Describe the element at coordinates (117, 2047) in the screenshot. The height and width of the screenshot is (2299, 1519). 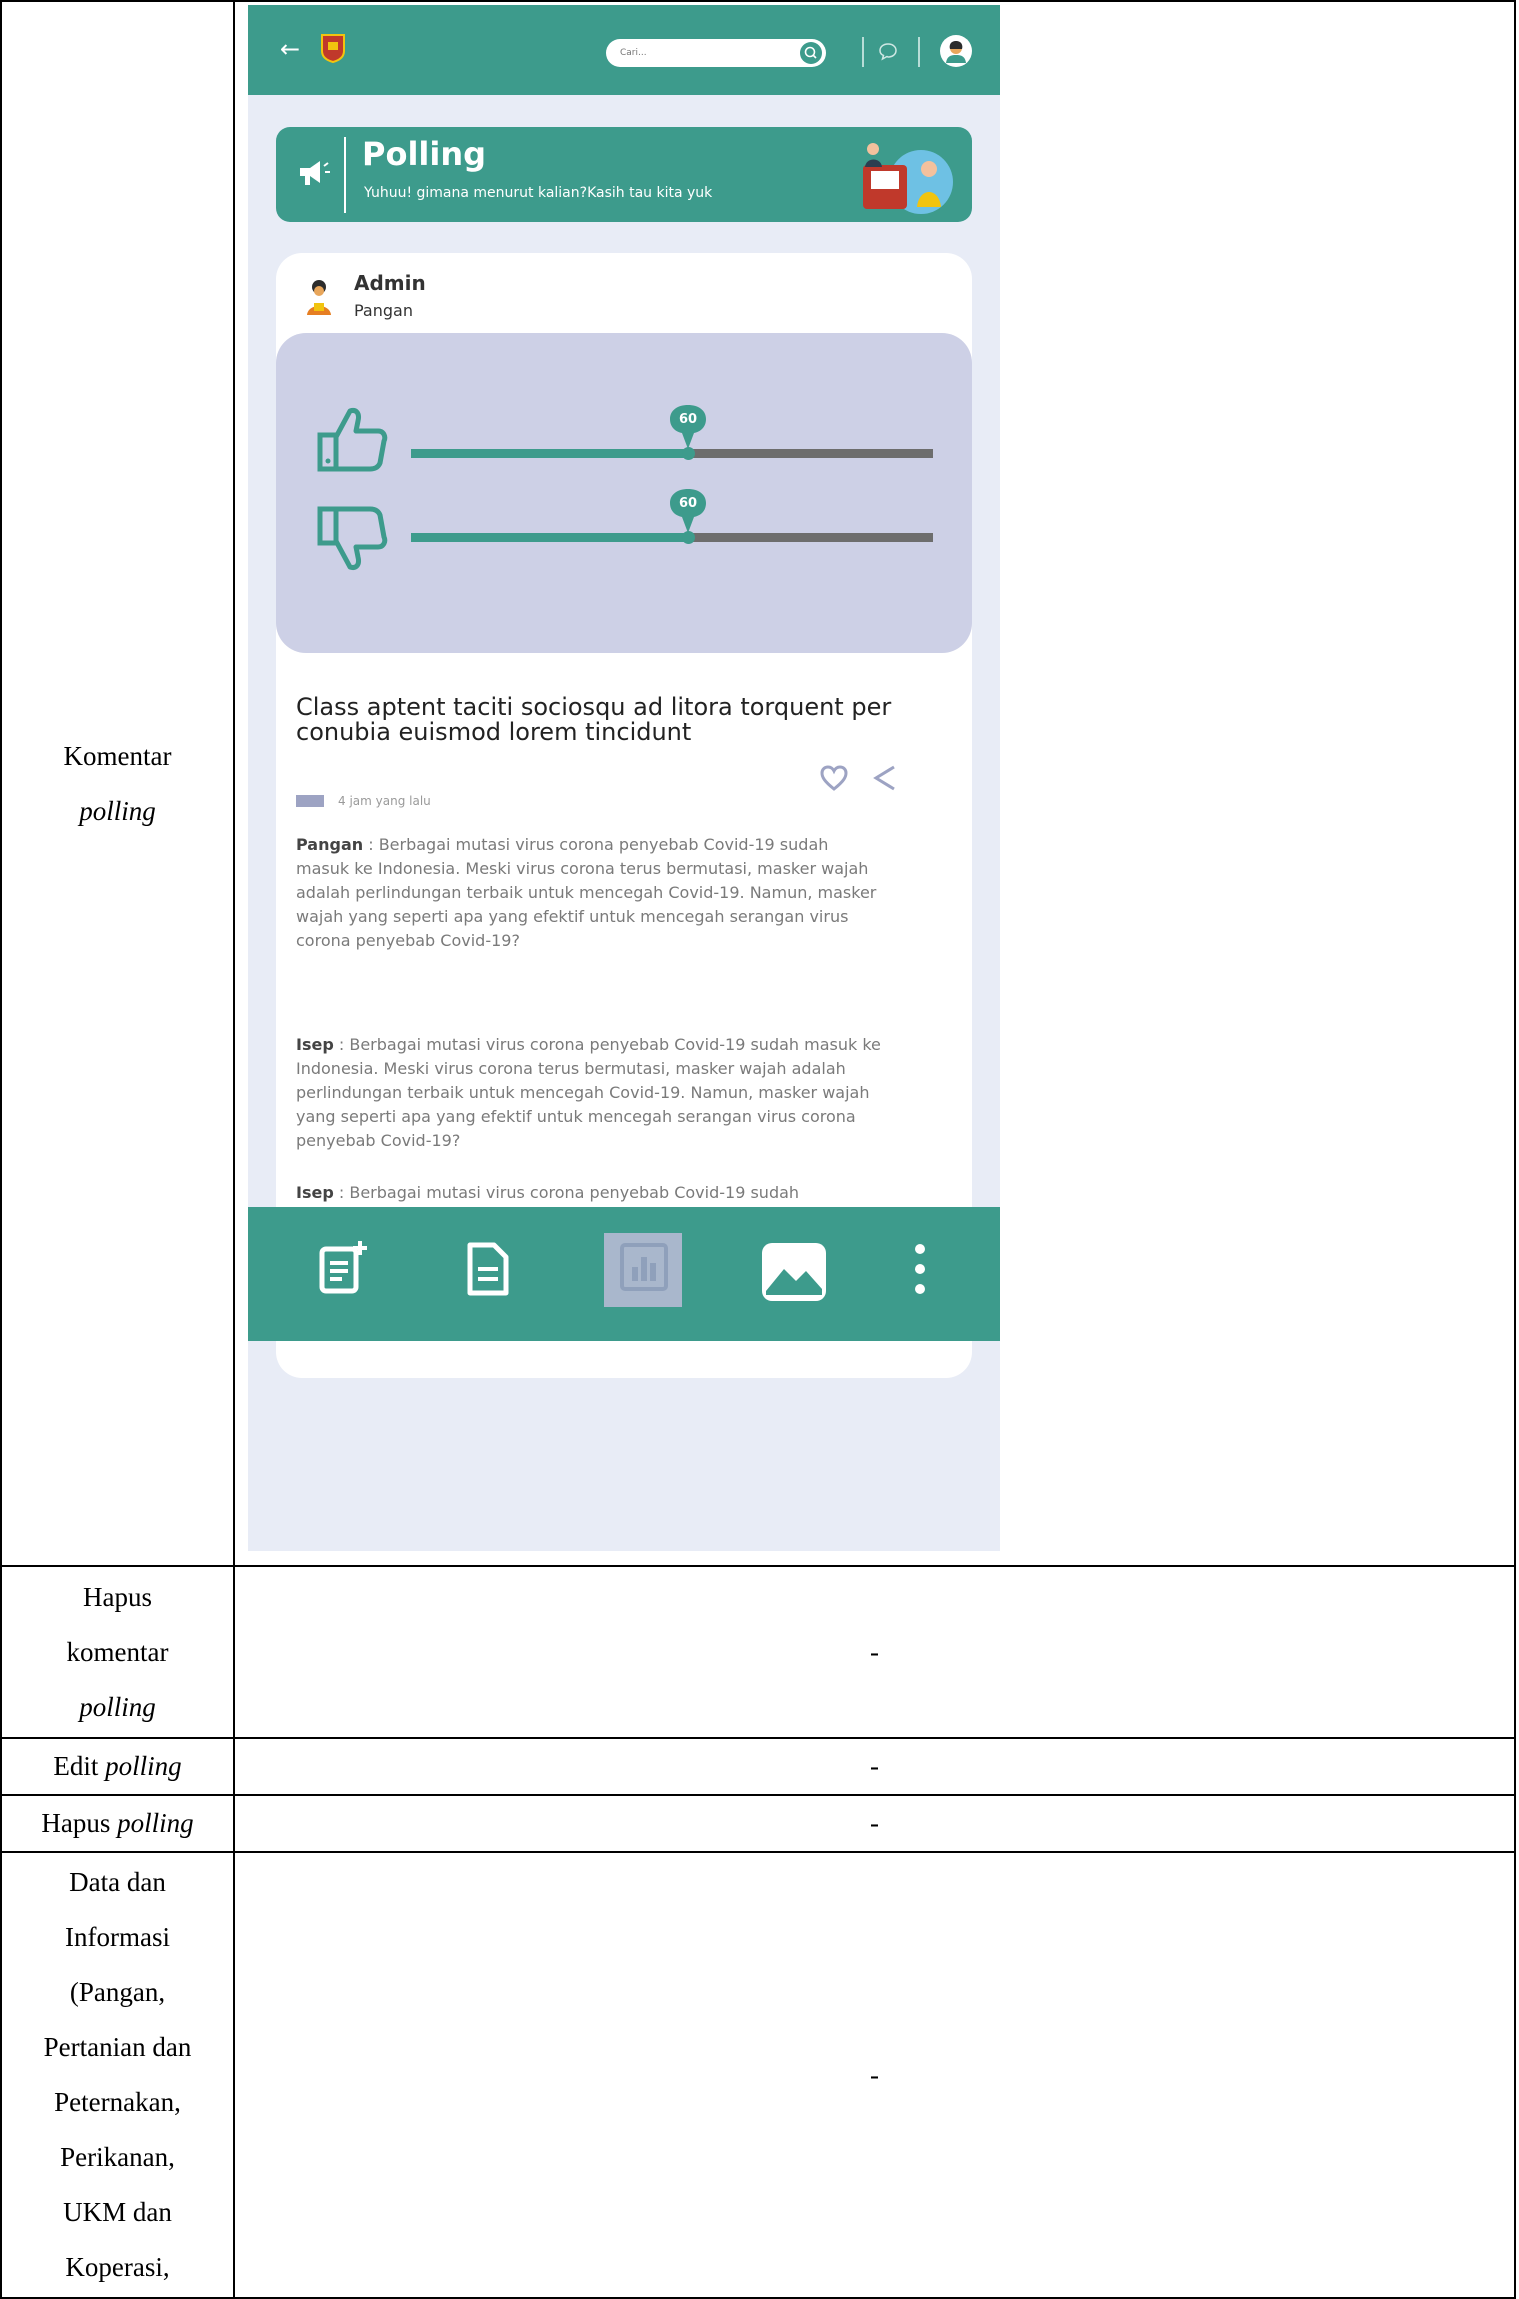
I see `label-line: Pertanian dan` at that location.